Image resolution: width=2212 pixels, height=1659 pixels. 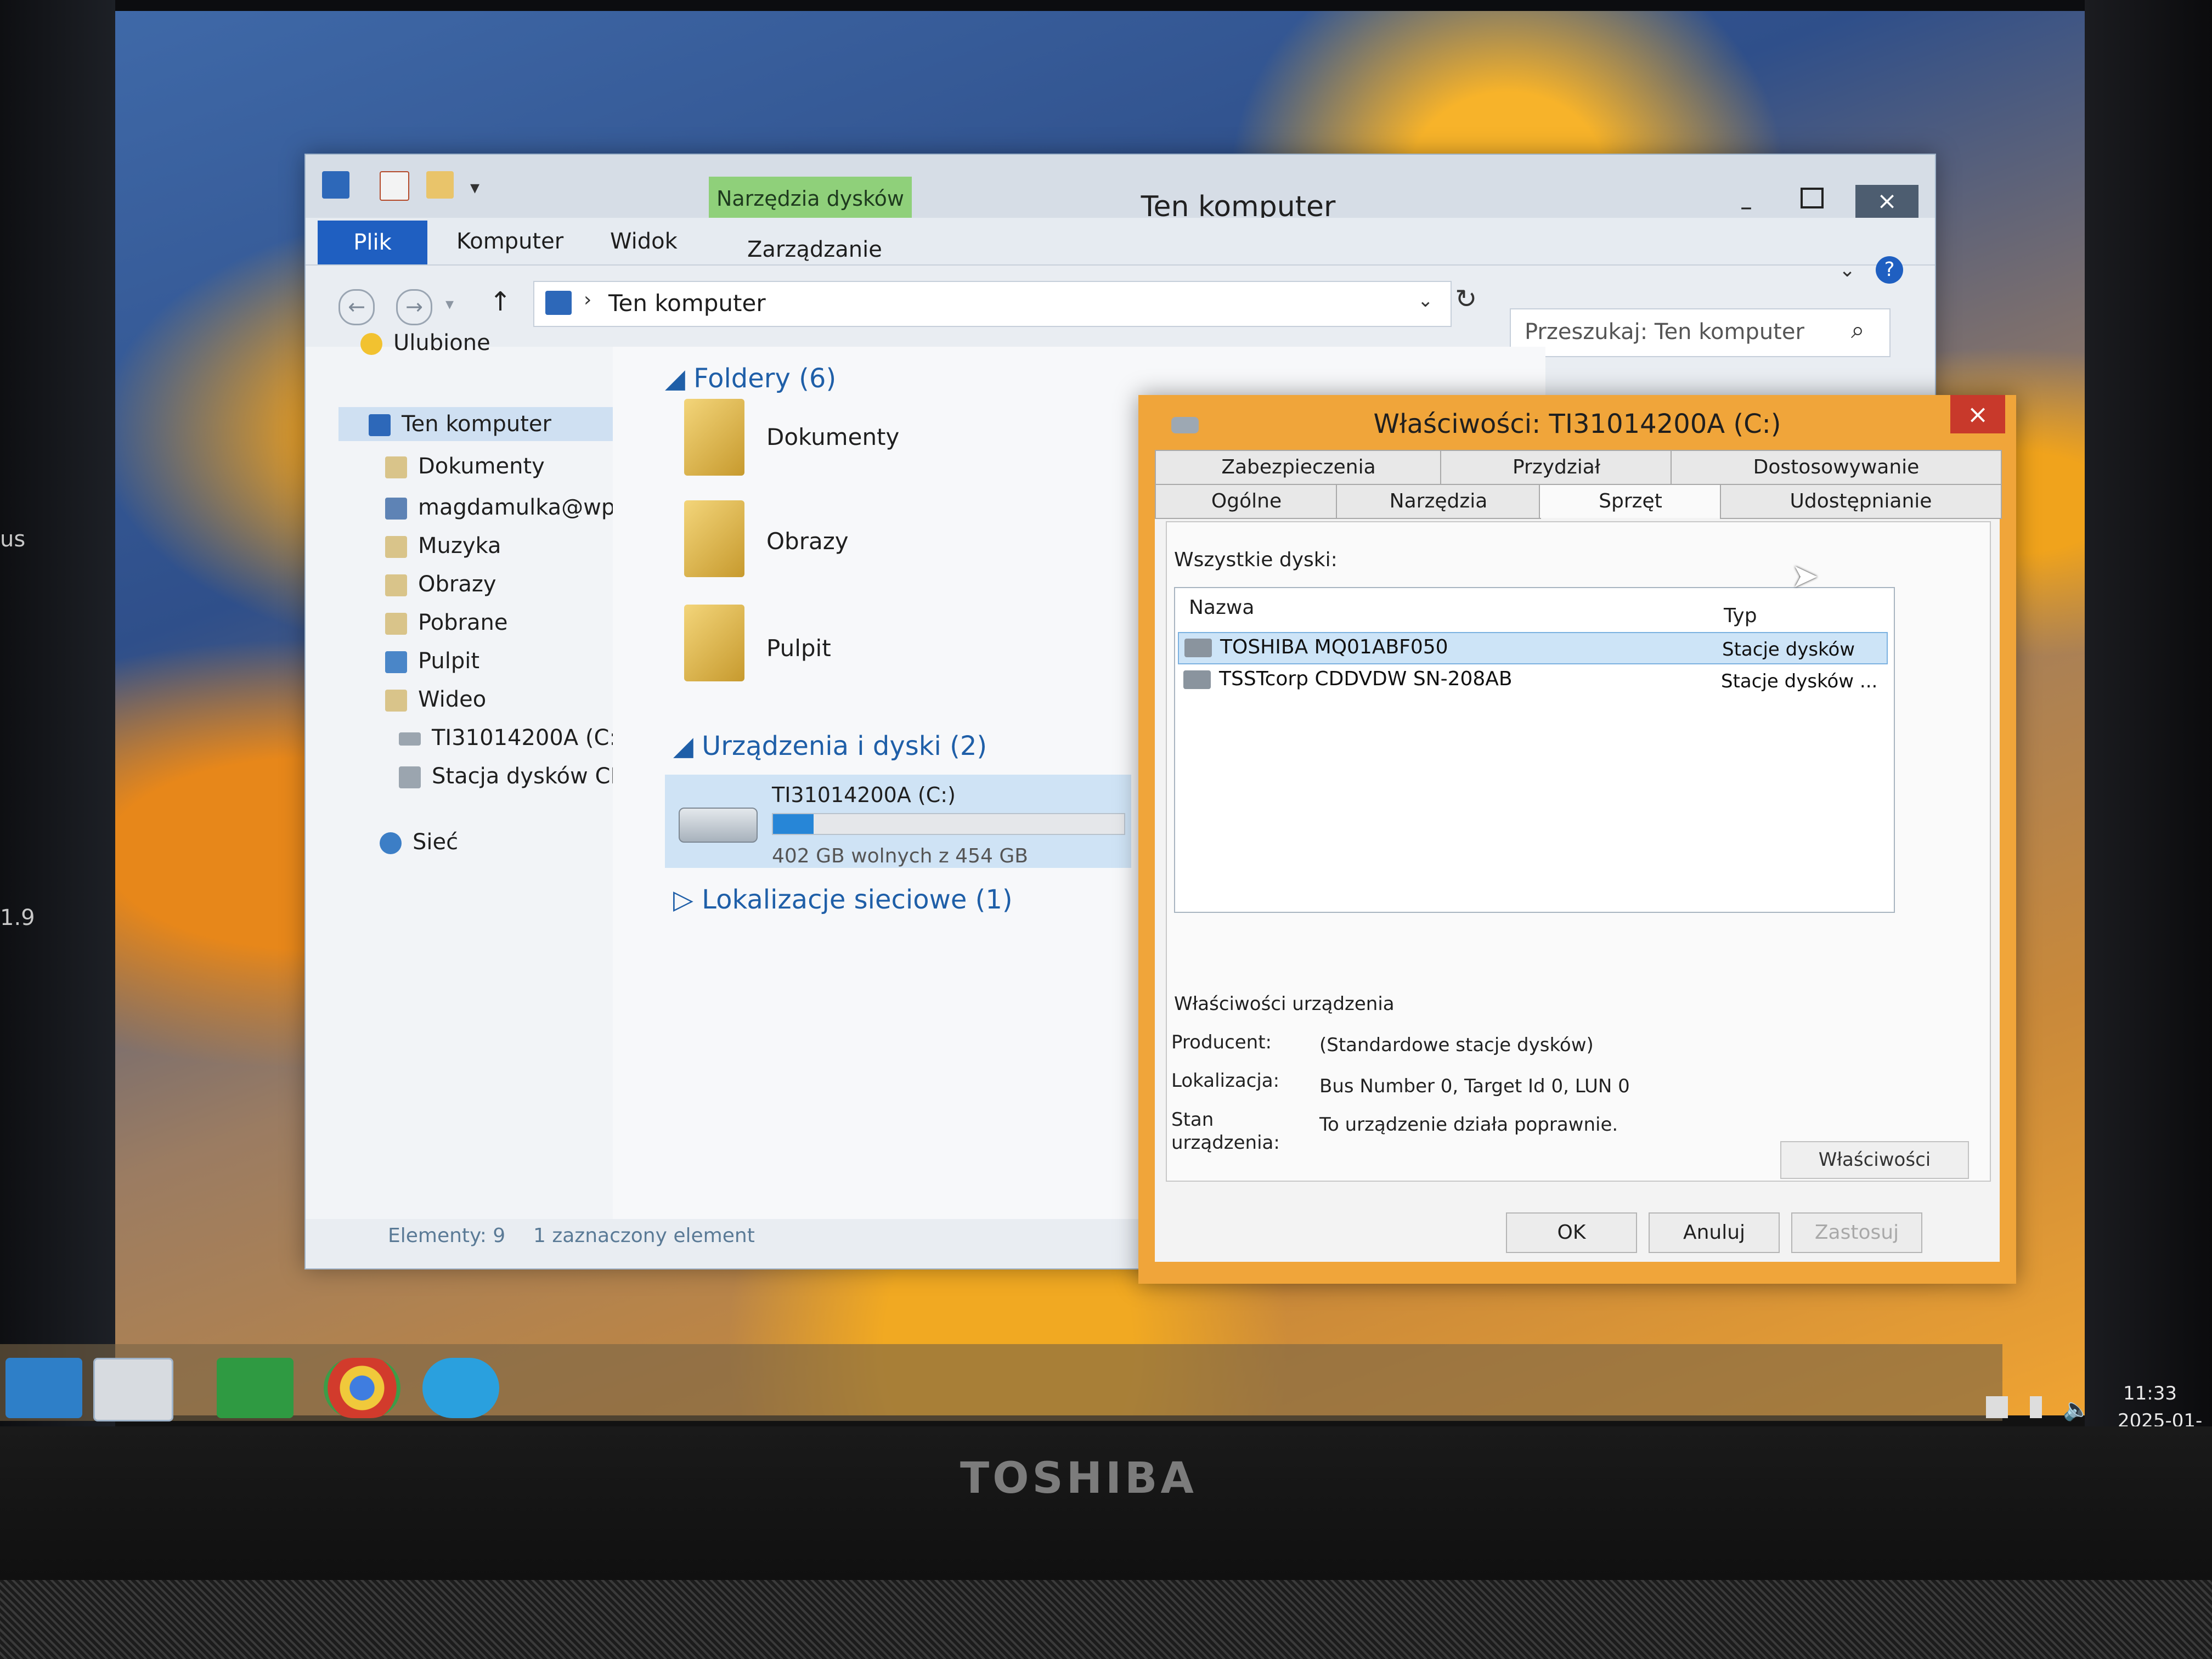 I want to click on nav-item-videos: Wideo, so click(x=436, y=699).